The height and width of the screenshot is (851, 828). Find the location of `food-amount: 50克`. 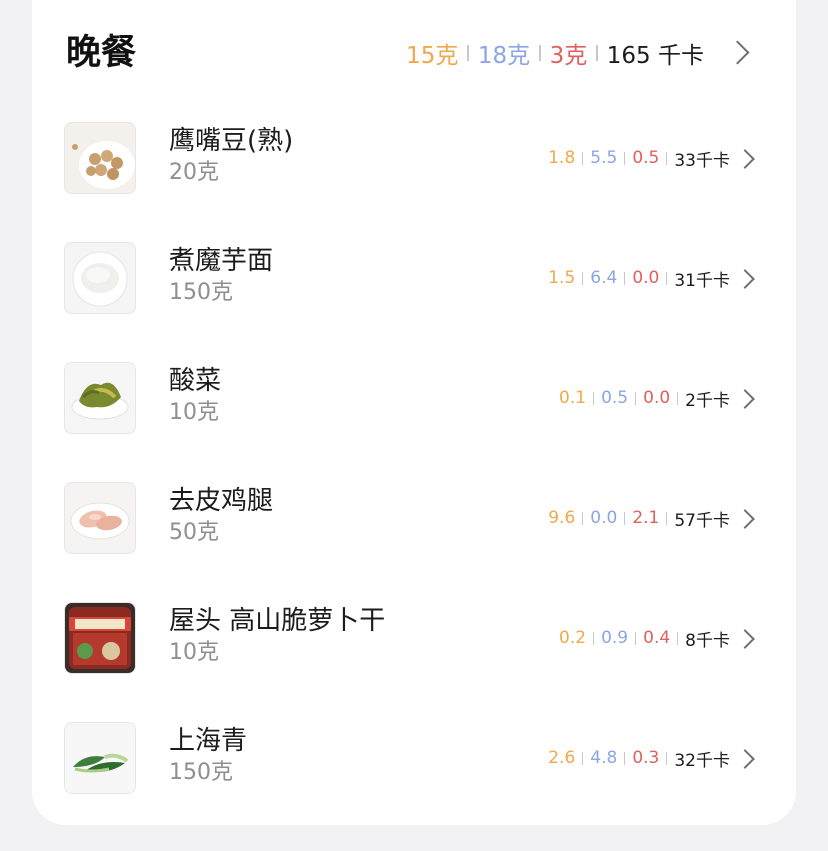

food-amount: 50克 is located at coordinates (194, 532).